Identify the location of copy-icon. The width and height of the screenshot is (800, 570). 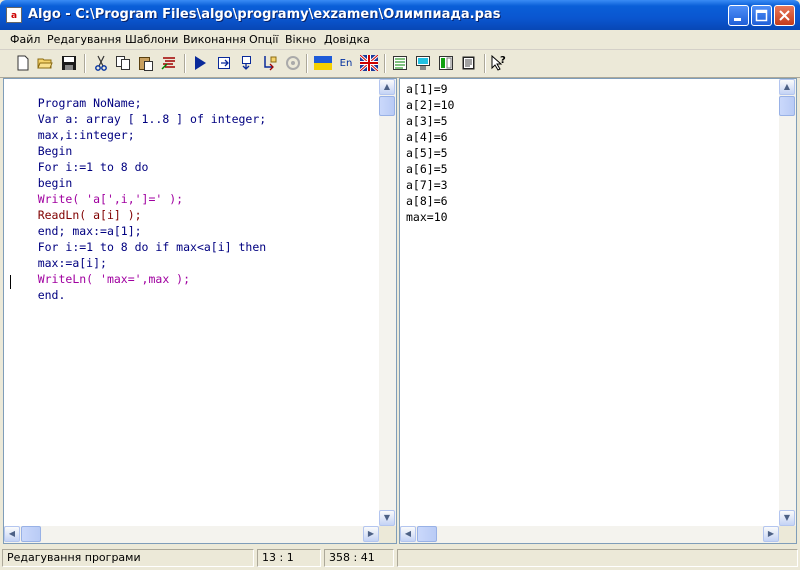
(123, 63).